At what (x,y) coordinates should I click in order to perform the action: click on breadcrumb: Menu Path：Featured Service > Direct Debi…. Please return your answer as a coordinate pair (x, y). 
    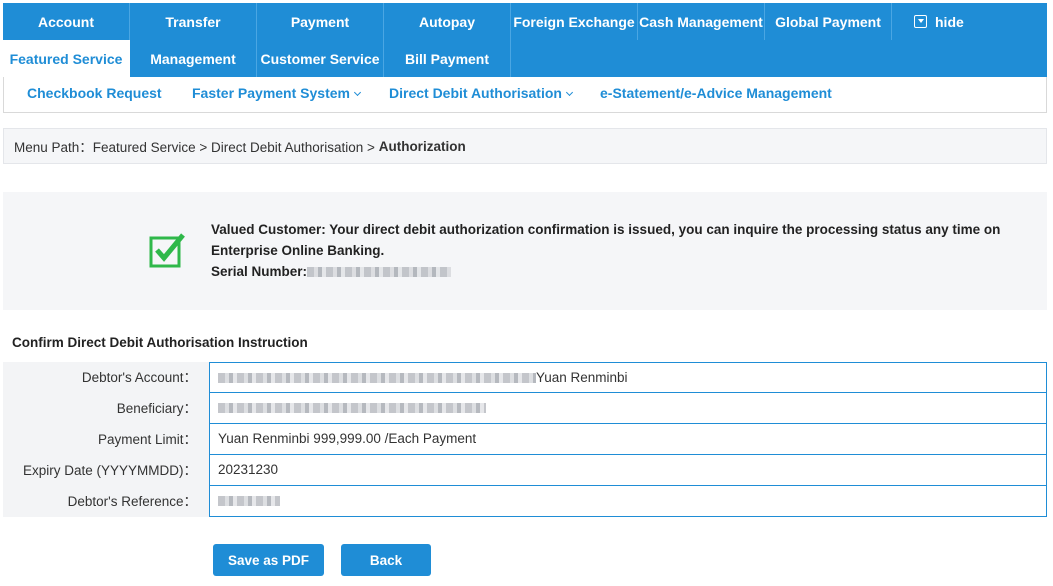
    Looking at the image, I should click on (525, 146).